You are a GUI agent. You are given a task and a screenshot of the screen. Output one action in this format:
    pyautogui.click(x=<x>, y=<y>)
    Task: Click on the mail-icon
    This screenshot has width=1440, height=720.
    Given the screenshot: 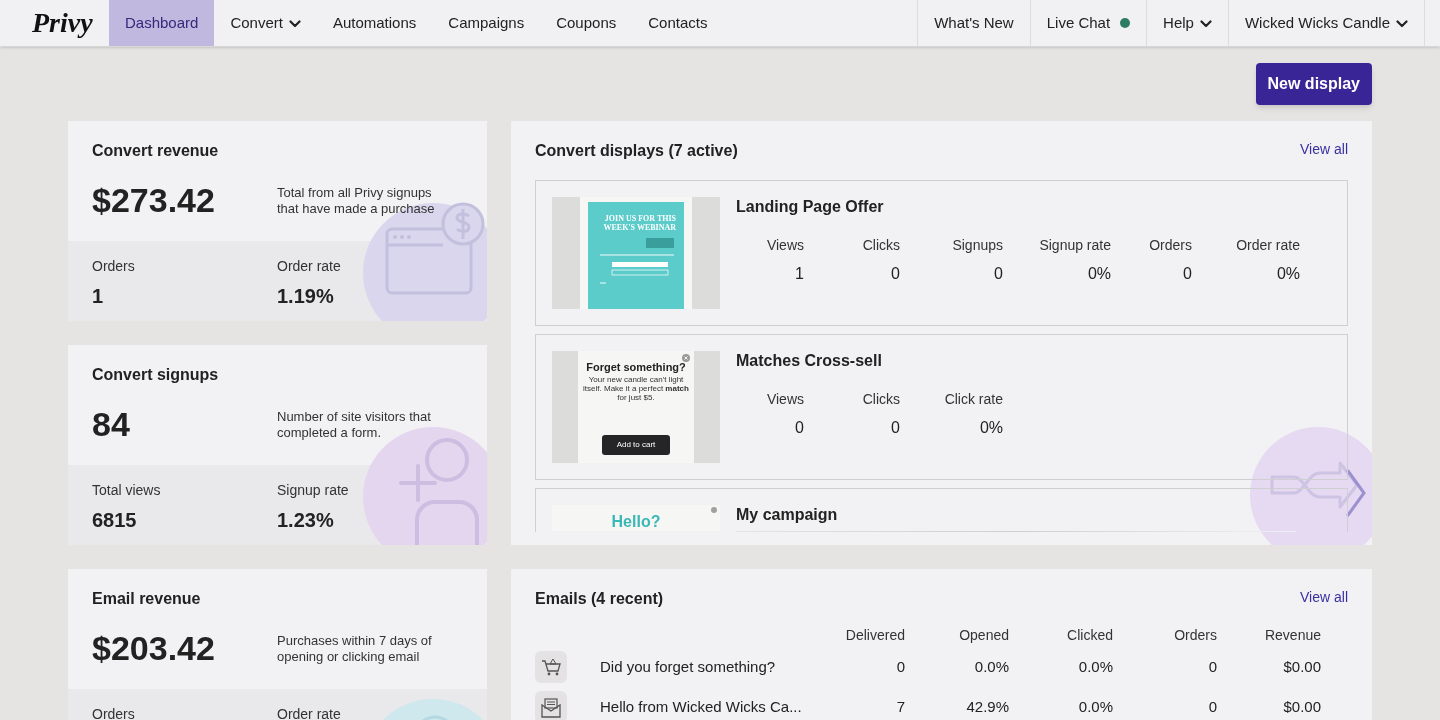 What is the action you would take?
    pyautogui.click(x=551, y=705)
    